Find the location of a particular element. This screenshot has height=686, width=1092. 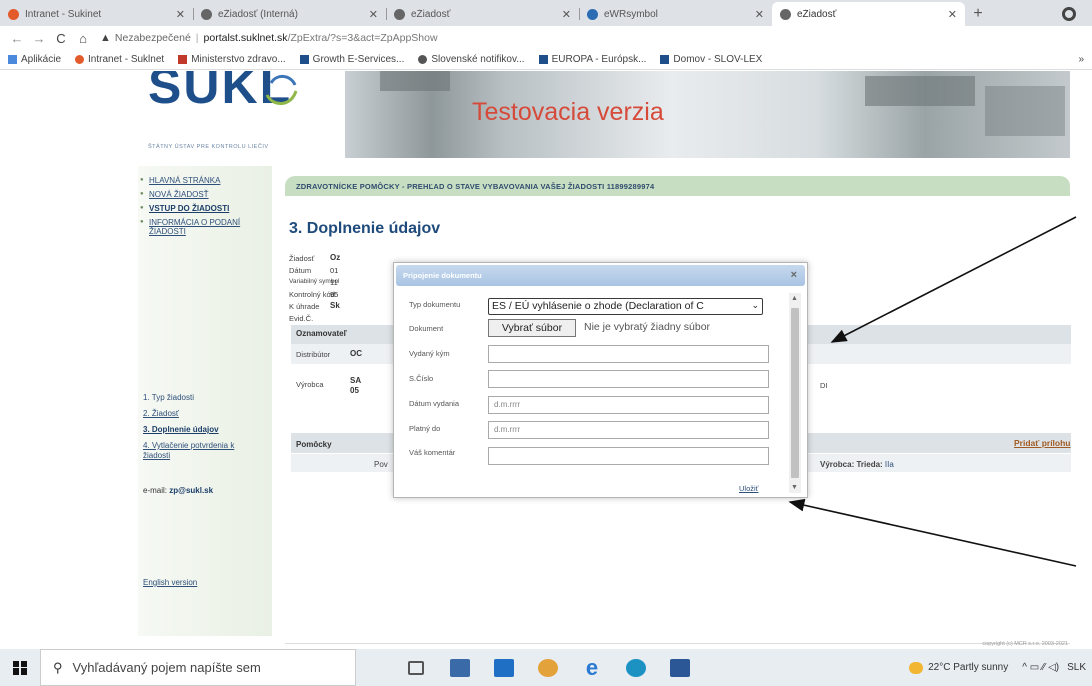

taskbar-file-explorer is located at coordinates (460, 667).